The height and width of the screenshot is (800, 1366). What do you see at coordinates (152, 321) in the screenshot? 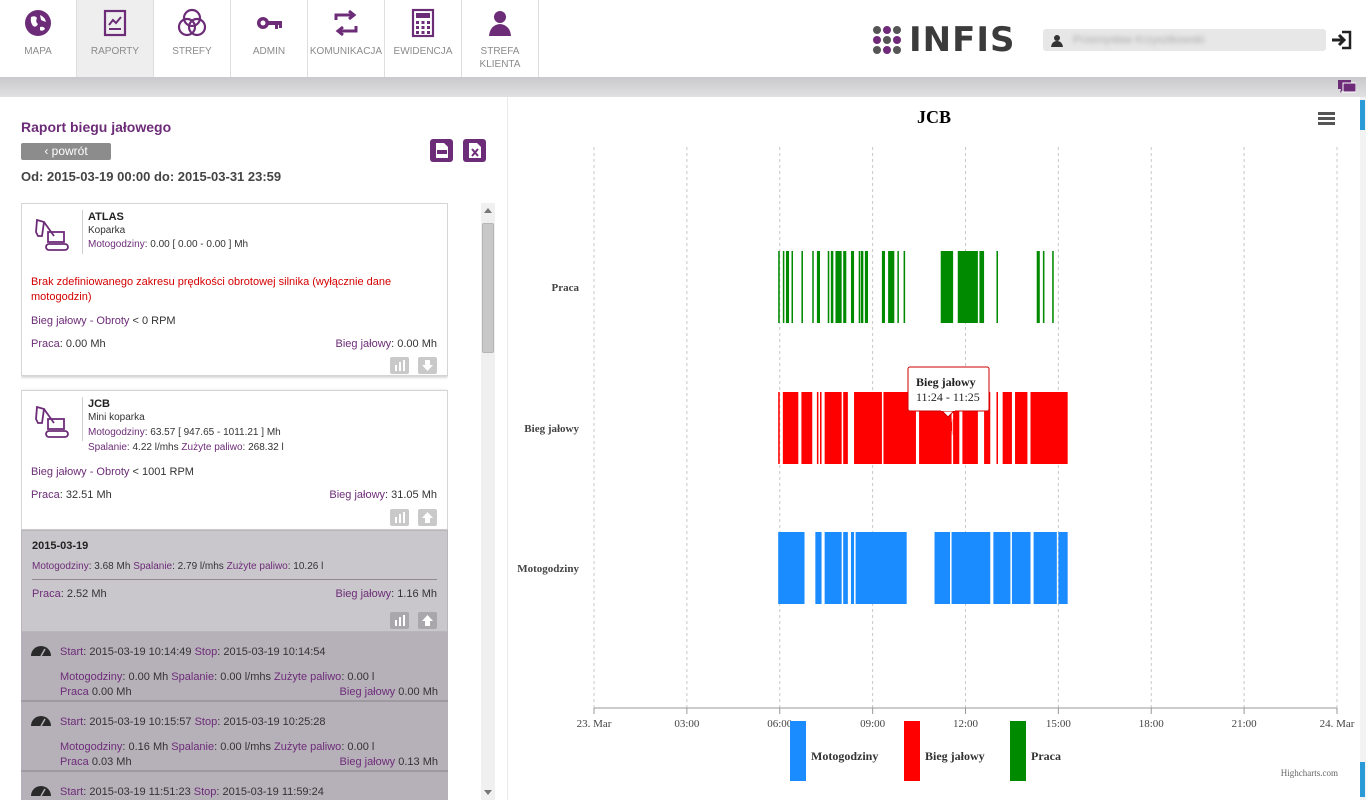
I see `idle-rpm-value: < 0 RPM` at bounding box center [152, 321].